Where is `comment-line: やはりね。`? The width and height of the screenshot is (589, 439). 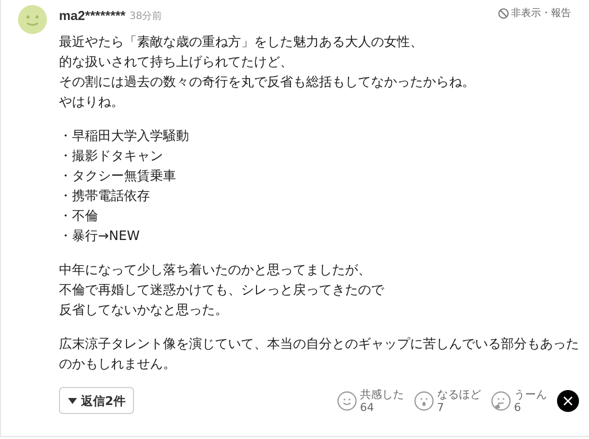 comment-line: やはりね。 is located at coordinates (91, 103).